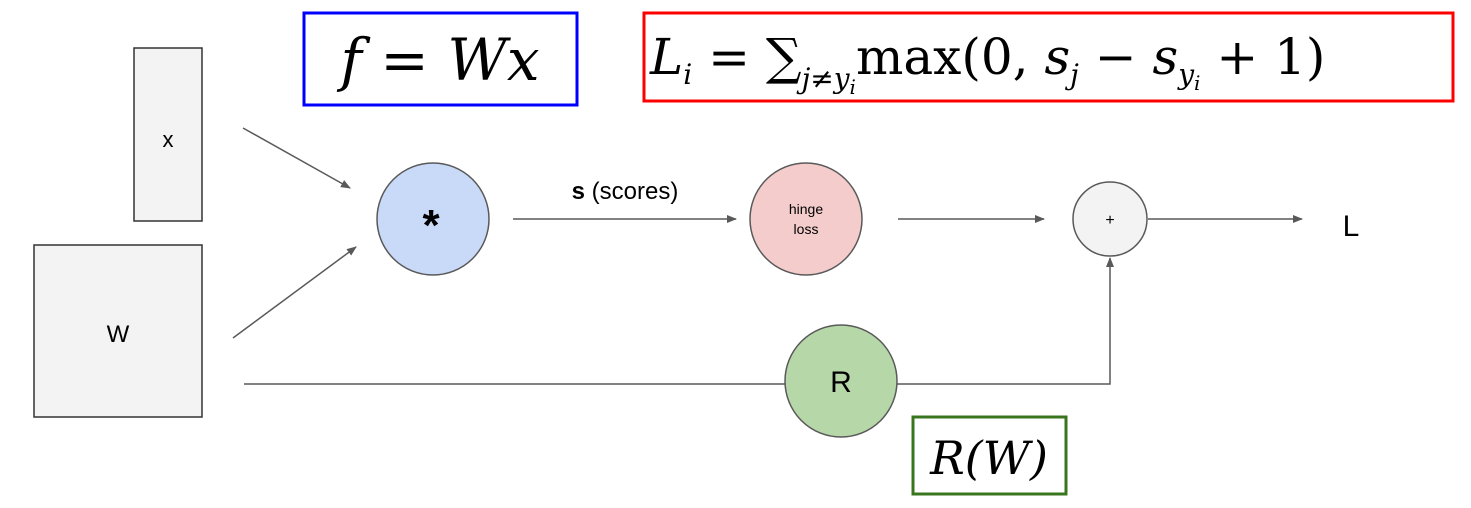 The width and height of the screenshot is (1471, 508). What do you see at coordinates (806, 209) in the screenshot?
I see `svg-text: hinge` at bounding box center [806, 209].